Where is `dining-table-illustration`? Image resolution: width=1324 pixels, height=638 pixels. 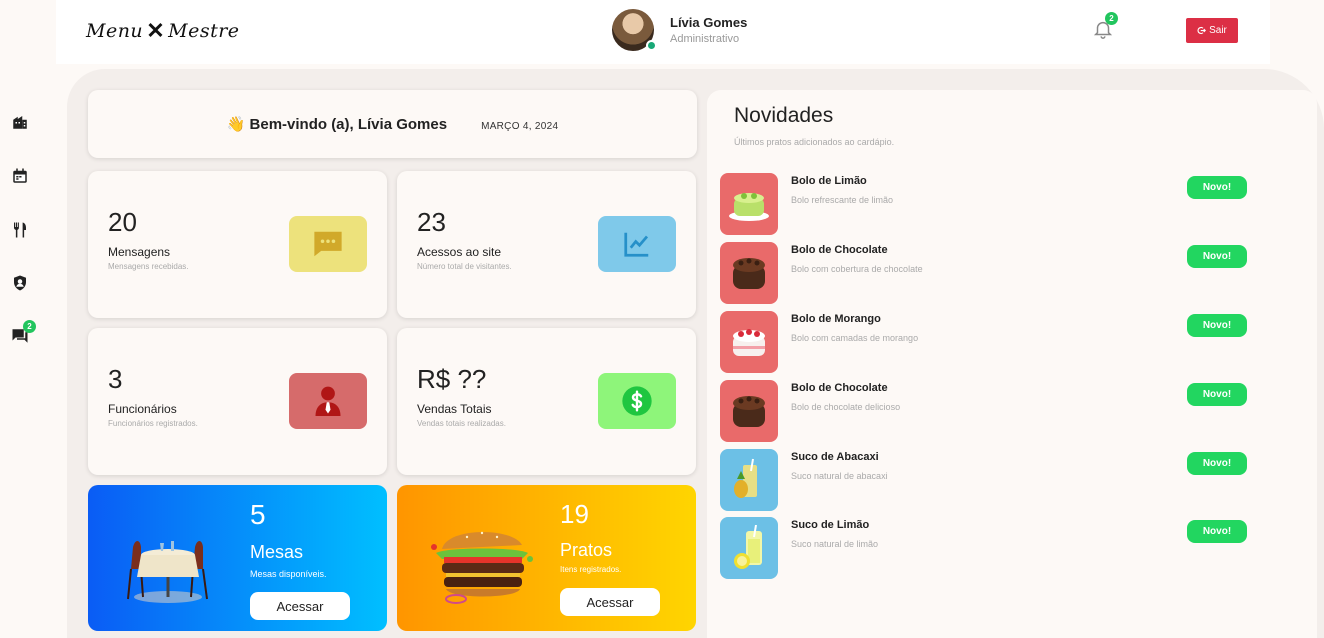 dining-table-illustration is located at coordinates (167, 572).